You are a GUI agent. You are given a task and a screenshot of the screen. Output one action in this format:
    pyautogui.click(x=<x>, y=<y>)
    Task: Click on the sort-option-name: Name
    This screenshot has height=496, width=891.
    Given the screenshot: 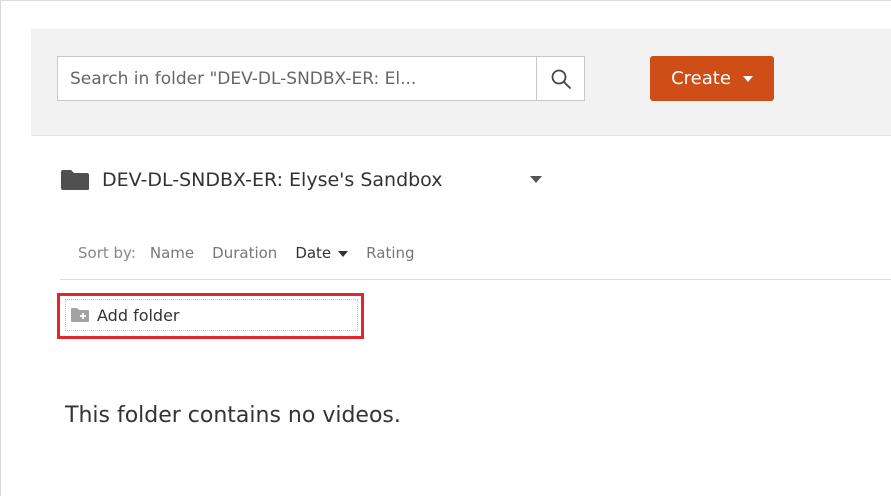 What is the action you would take?
    pyautogui.click(x=172, y=253)
    